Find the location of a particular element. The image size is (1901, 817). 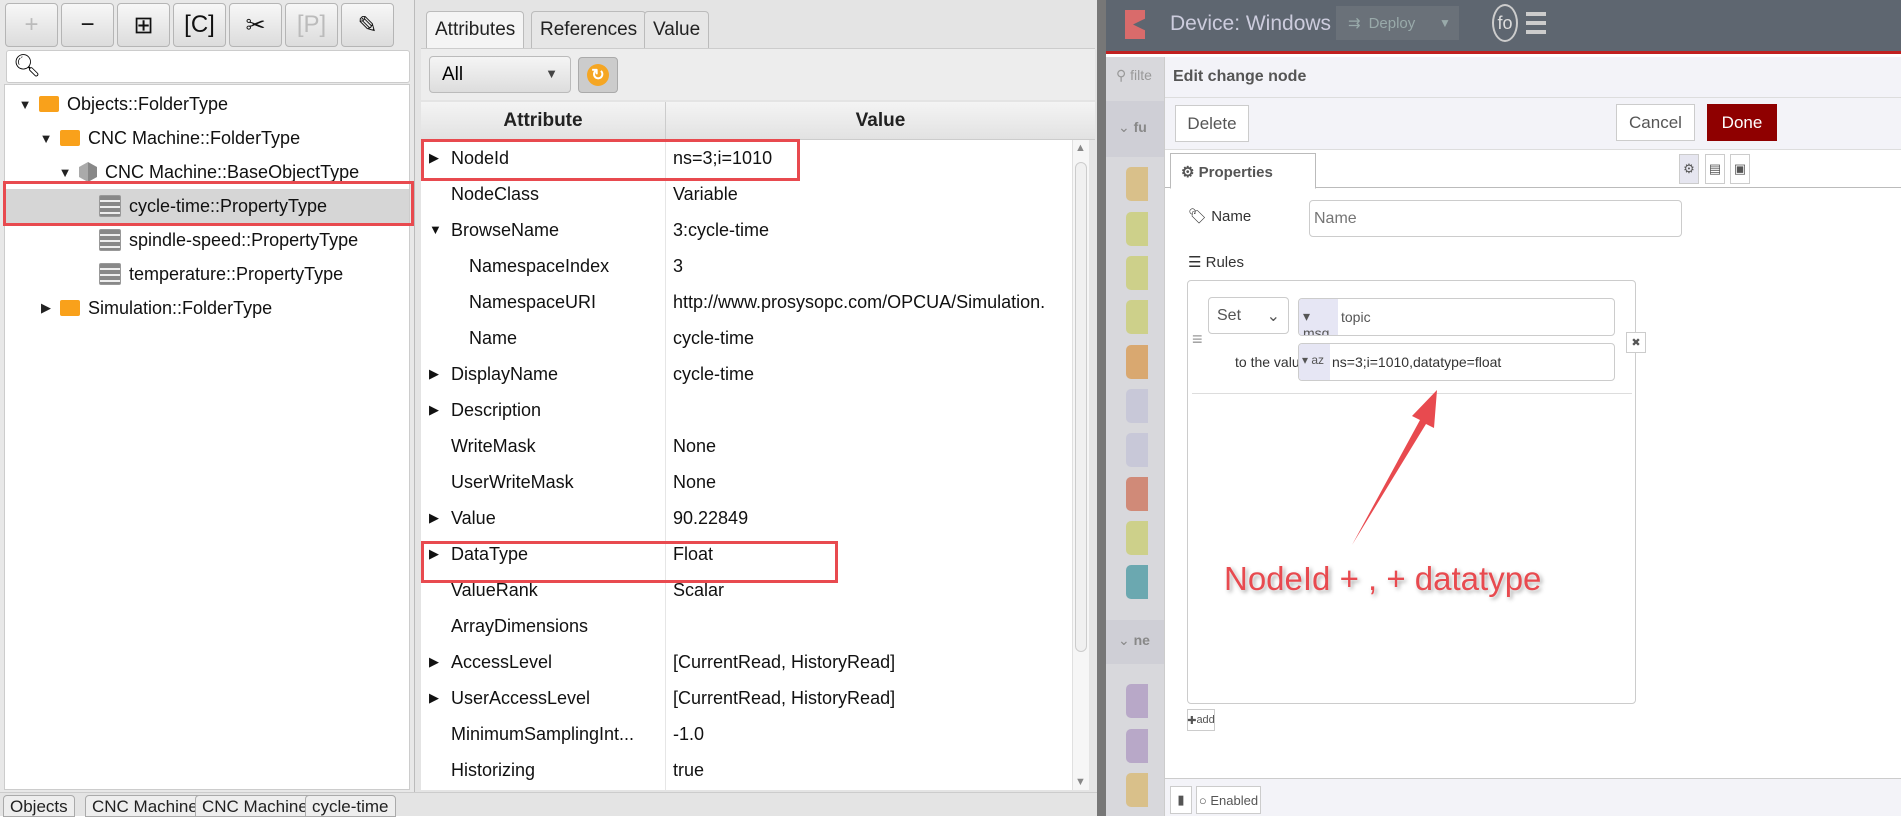

annotation-arrow is located at coordinates (1394, 467).